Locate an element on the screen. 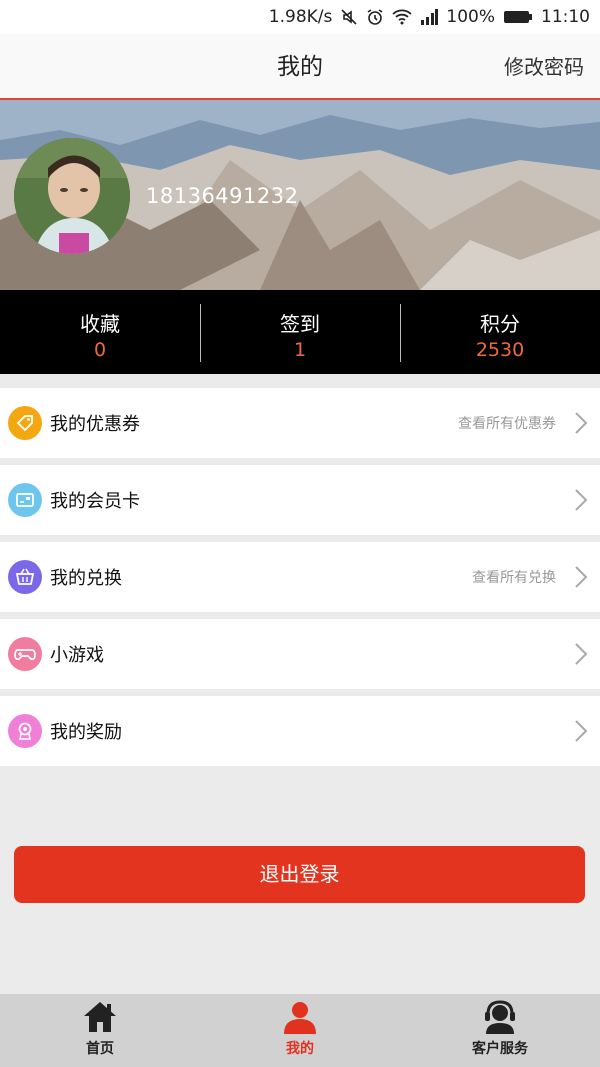 The image size is (600, 1067). gamepad-icon is located at coordinates (25, 654).